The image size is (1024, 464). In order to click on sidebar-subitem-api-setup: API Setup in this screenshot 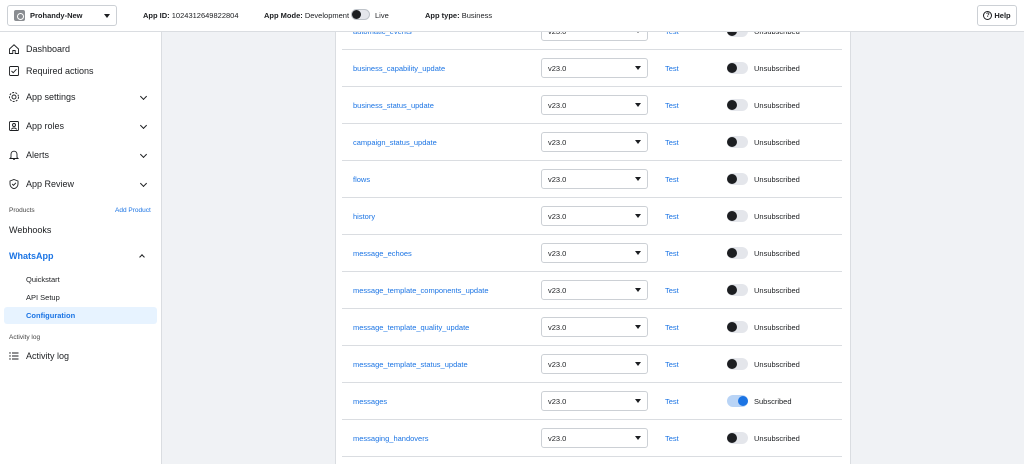, I will do `click(43, 297)`.